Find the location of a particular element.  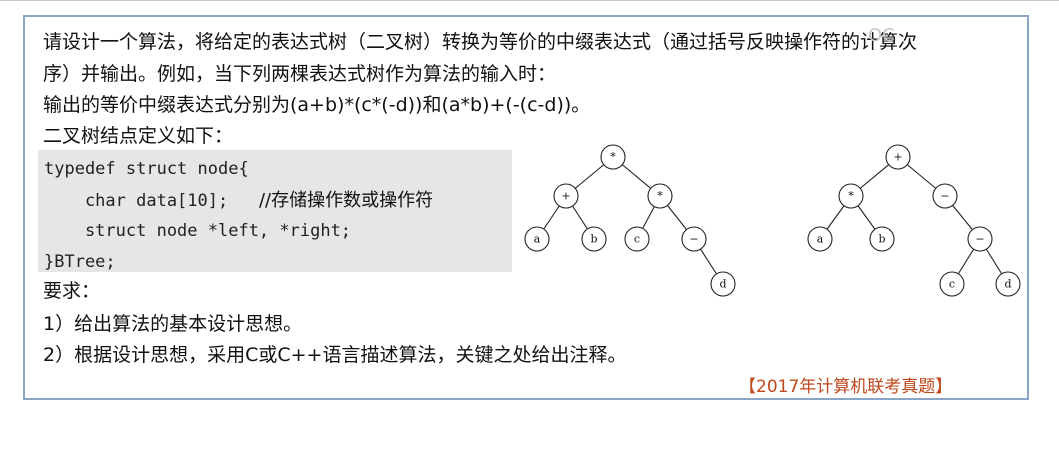

tree1-node-left-left: a is located at coordinates (537, 239).